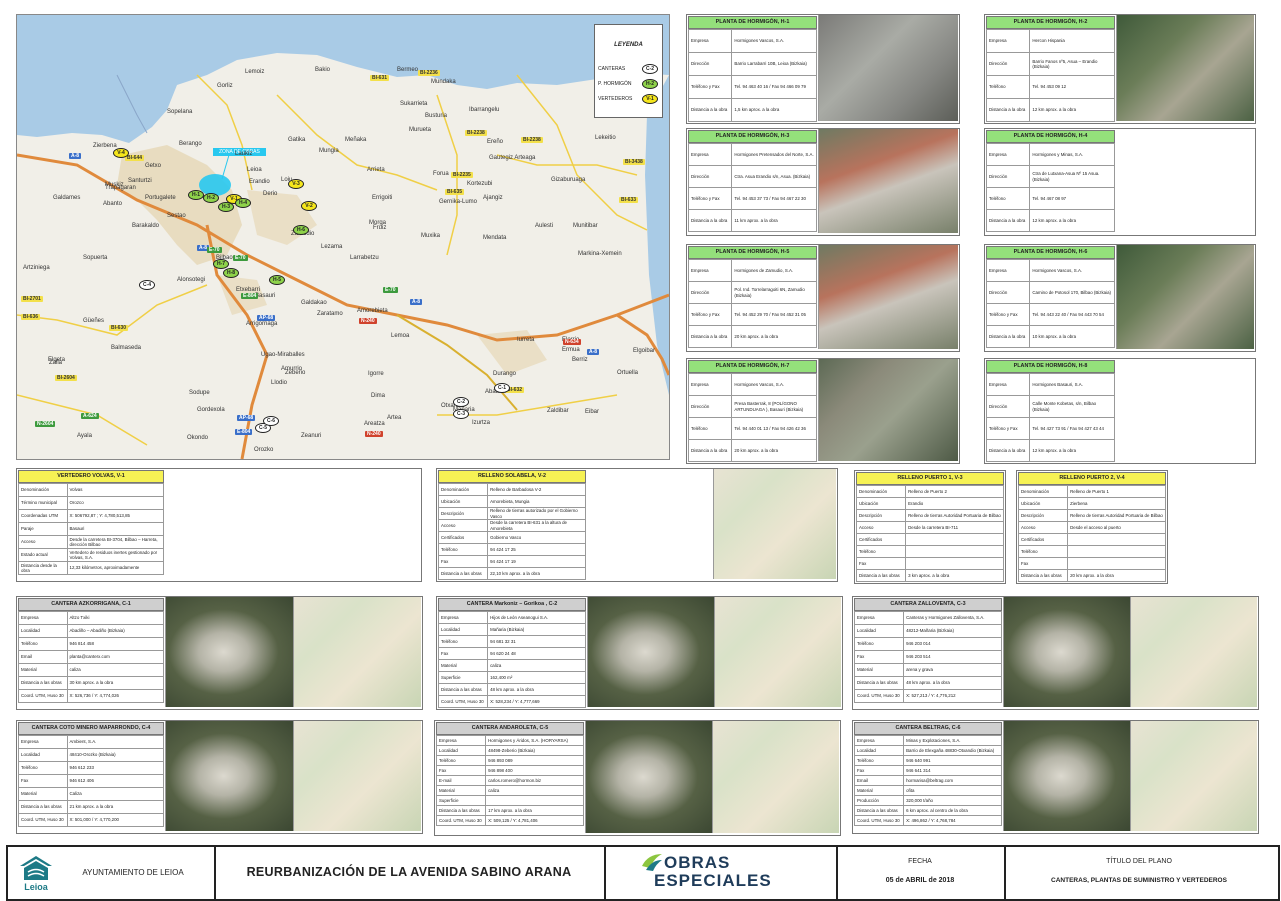  Describe the element at coordinates (364, 258) in the screenshot. I see `place-label: Larrabetzu` at that location.